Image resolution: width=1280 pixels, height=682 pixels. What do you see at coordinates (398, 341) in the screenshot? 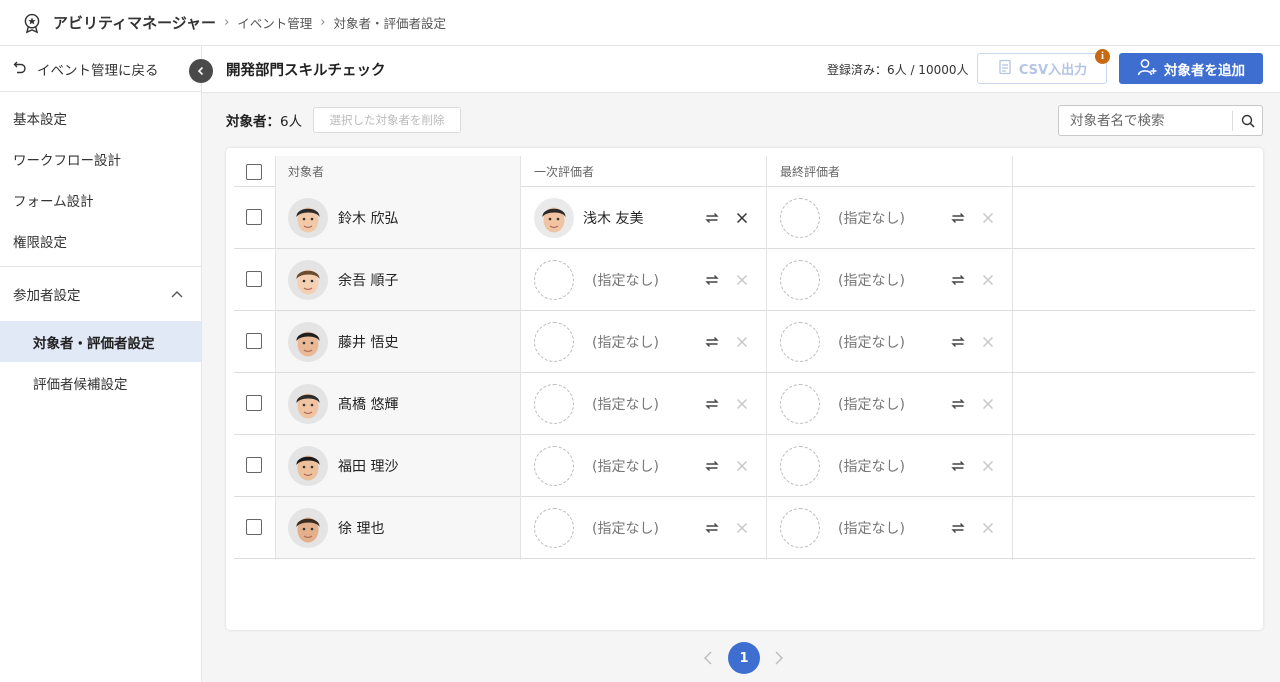
I see `target-cell: 藤井 悟史` at bounding box center [398, 341].